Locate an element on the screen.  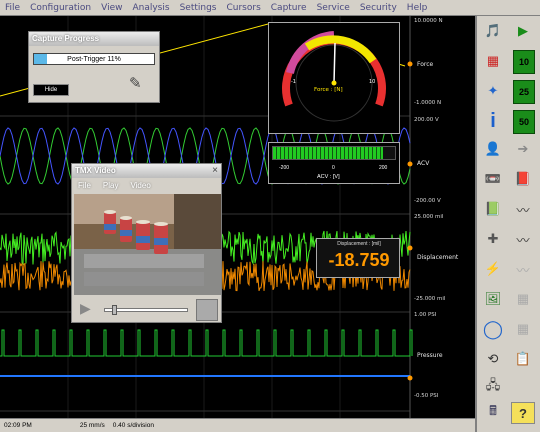
capture-progress-bar: Post-Trigger 11% is located at coordinates (94, 59).